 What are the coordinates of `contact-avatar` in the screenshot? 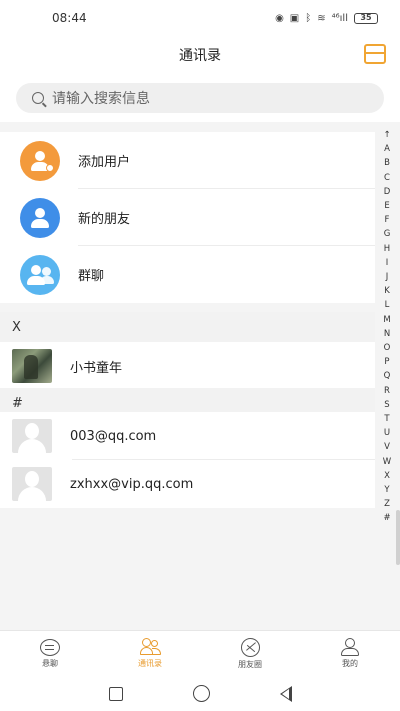 It's located at (32, 366).